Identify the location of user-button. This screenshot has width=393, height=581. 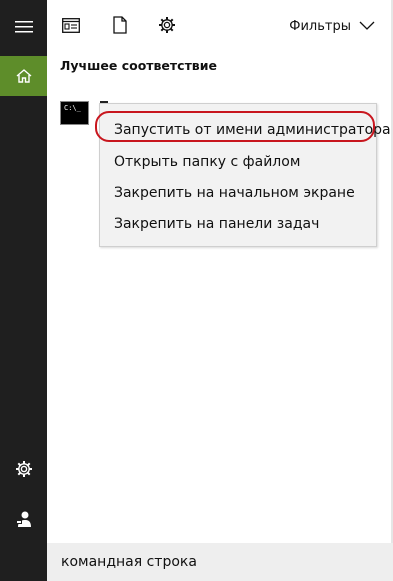
(23, 519).